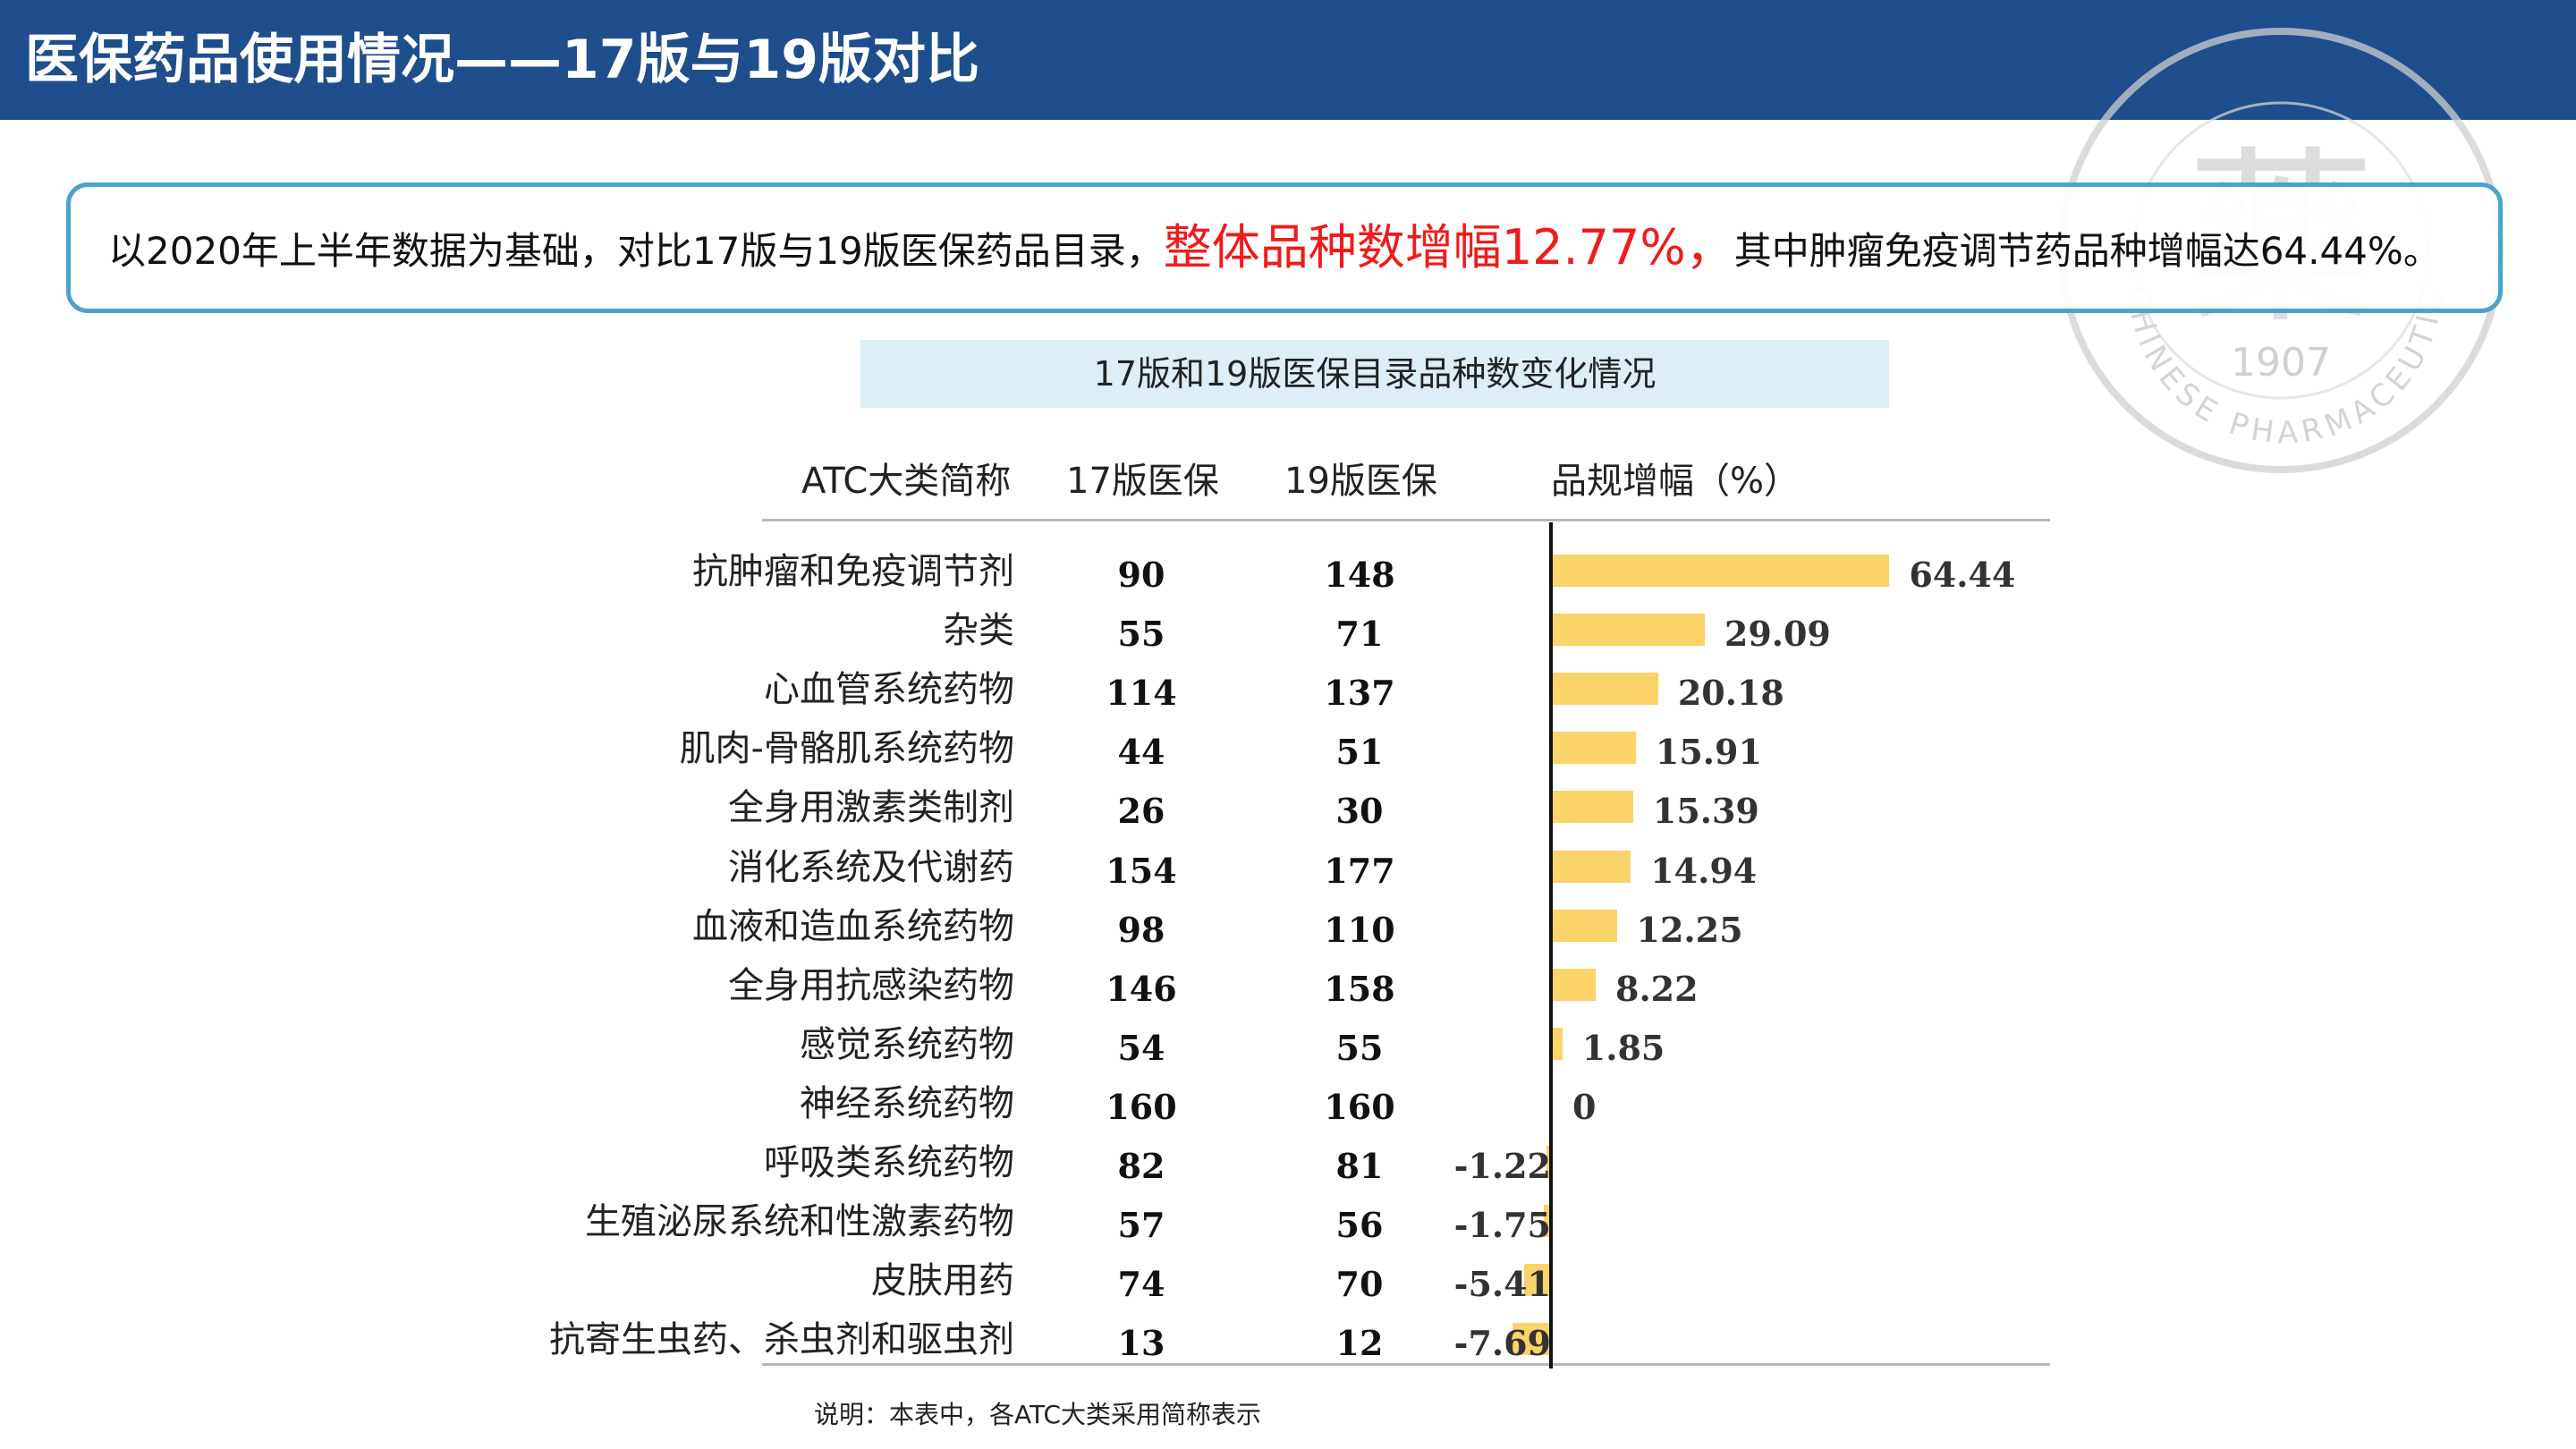 The image size is (2576, 1449). What do you see at coordinates (1288, 689) in the screenshot?
I see `table-row: 心血管系统药物 114 137 20.18` at bounding box center [1288, 689].